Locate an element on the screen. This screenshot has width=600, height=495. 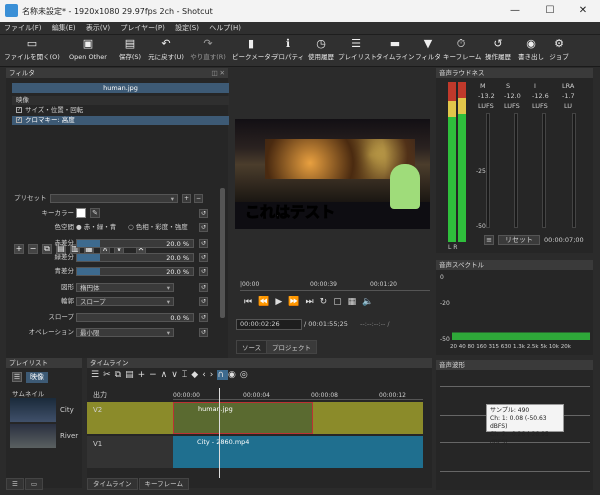
skip-start-icon: ⏮ is located at coordinates (251, 302).